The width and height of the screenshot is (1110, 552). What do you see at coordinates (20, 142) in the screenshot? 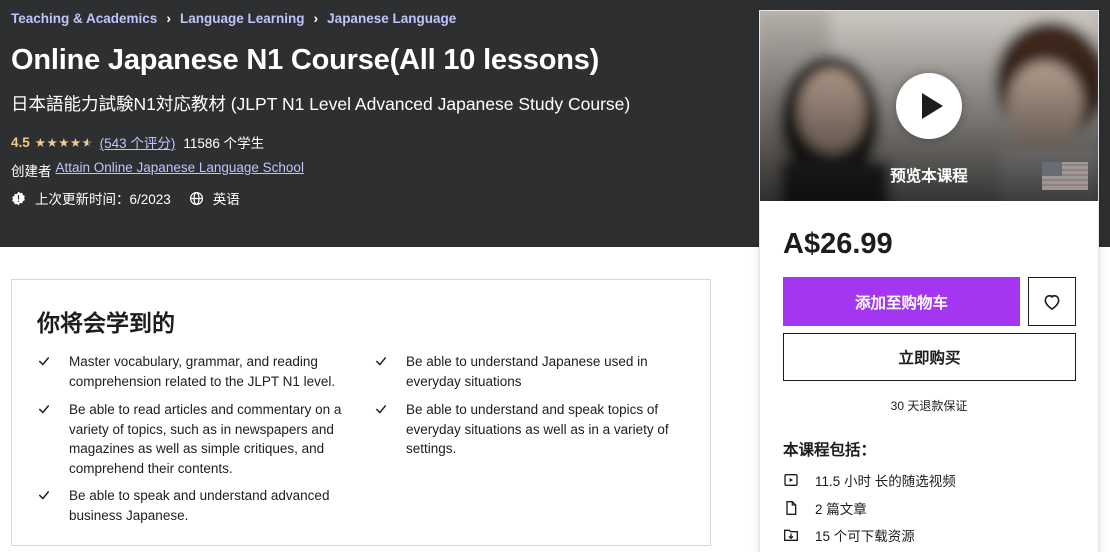
I see `rating-value: 4.5` at bounding box center [20, 142].